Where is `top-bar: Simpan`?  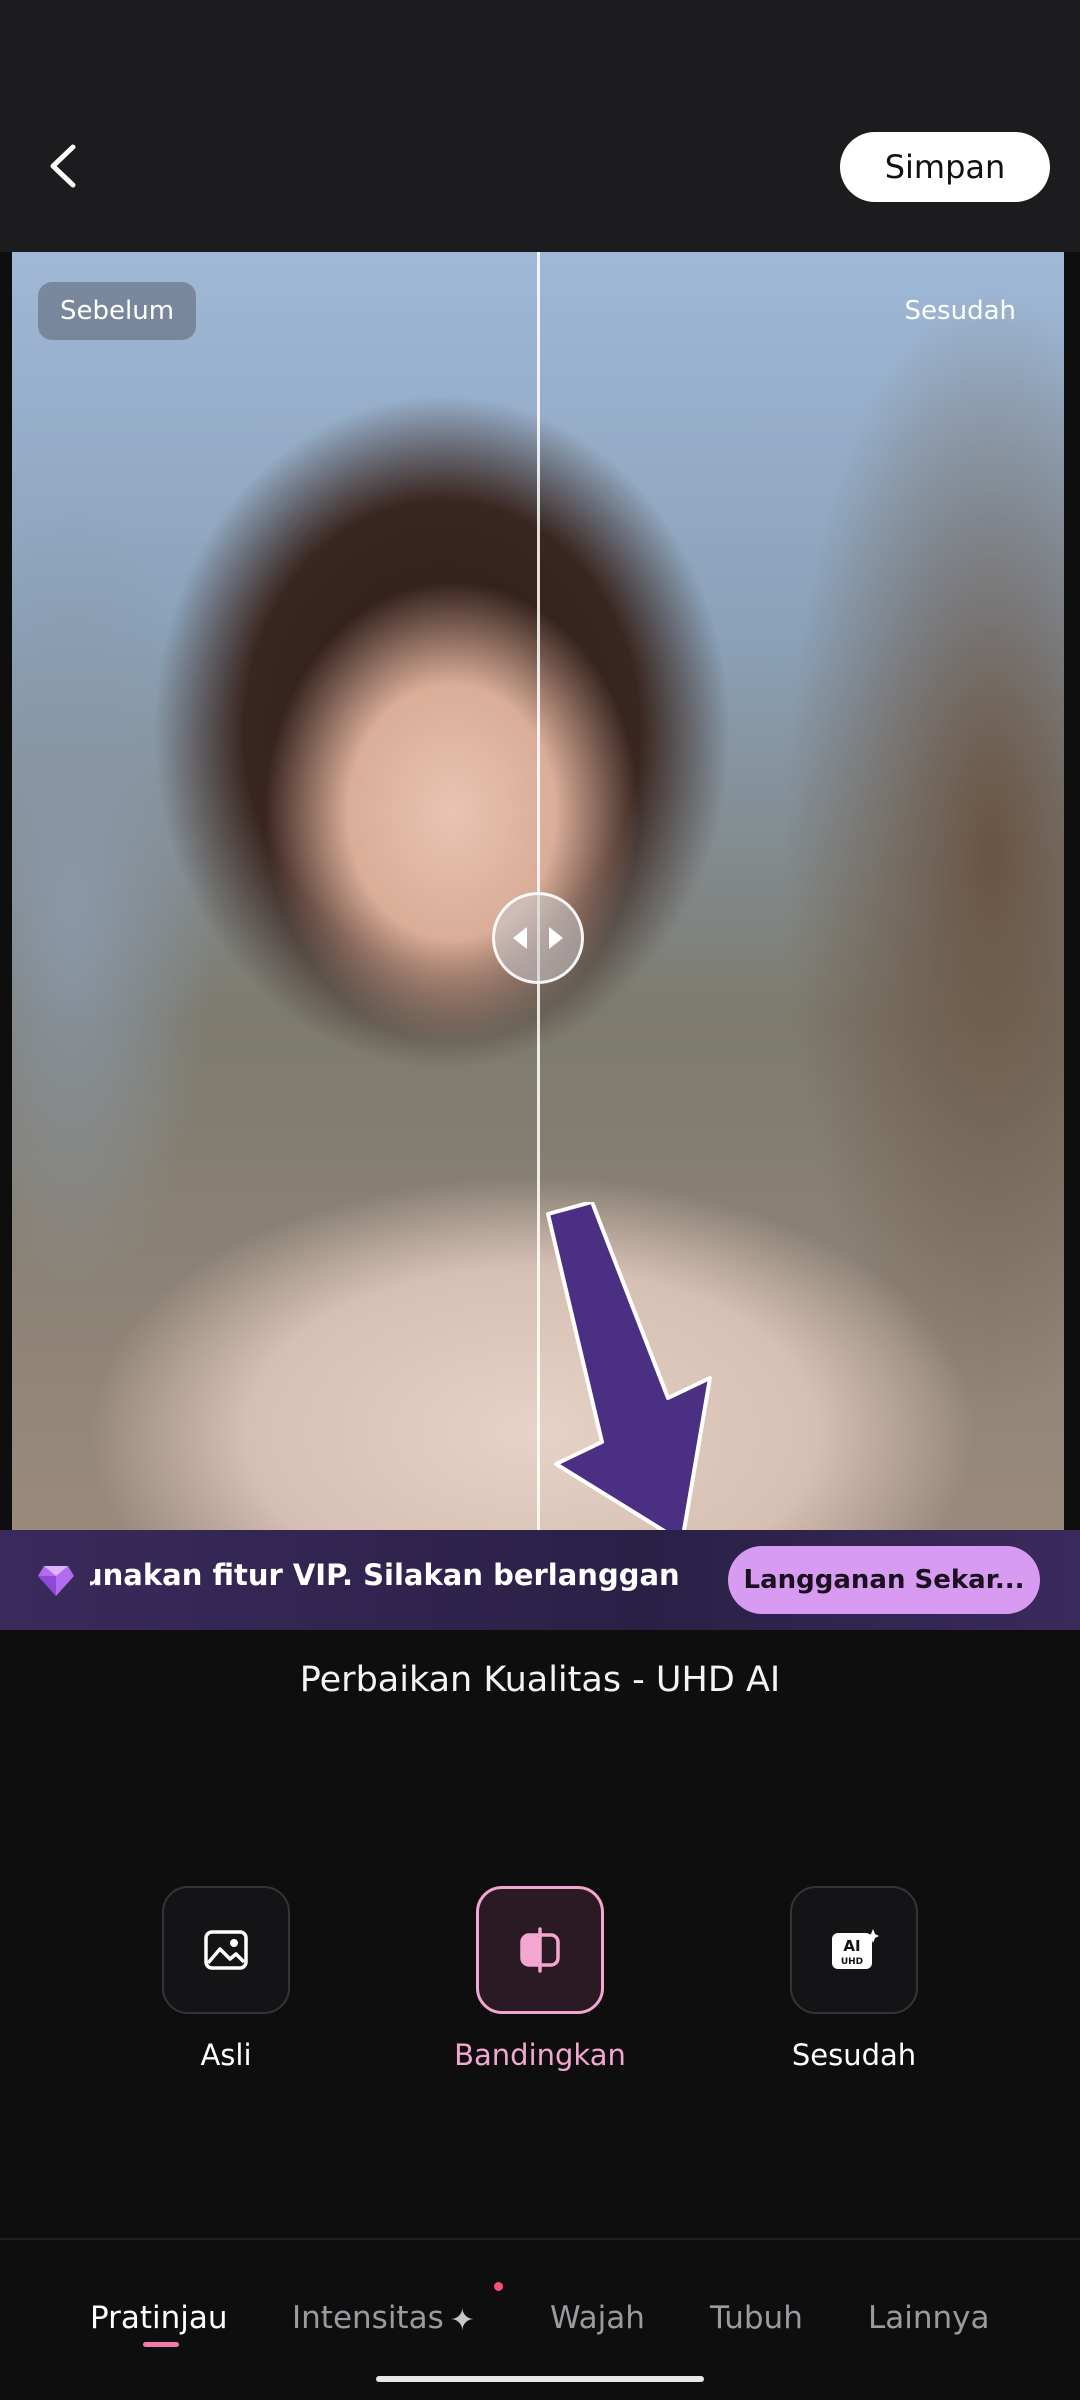
top-bar: Simpan is located at coordinates (540, 126).